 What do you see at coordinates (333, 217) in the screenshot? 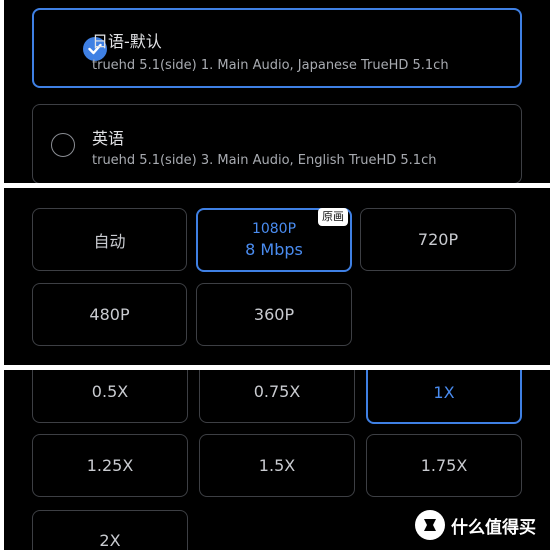
I see `original-quality-badge: 原画` at bounding box center [333, 217].